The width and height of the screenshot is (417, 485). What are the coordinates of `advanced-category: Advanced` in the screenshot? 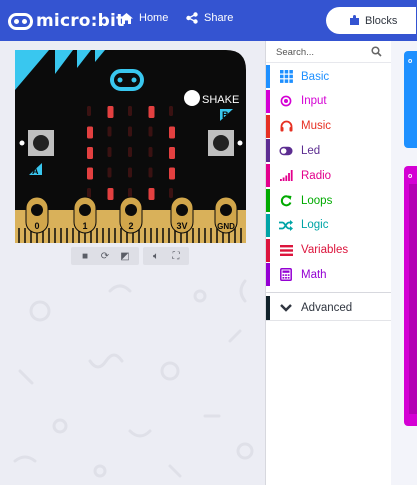 It's located at (328, 308).